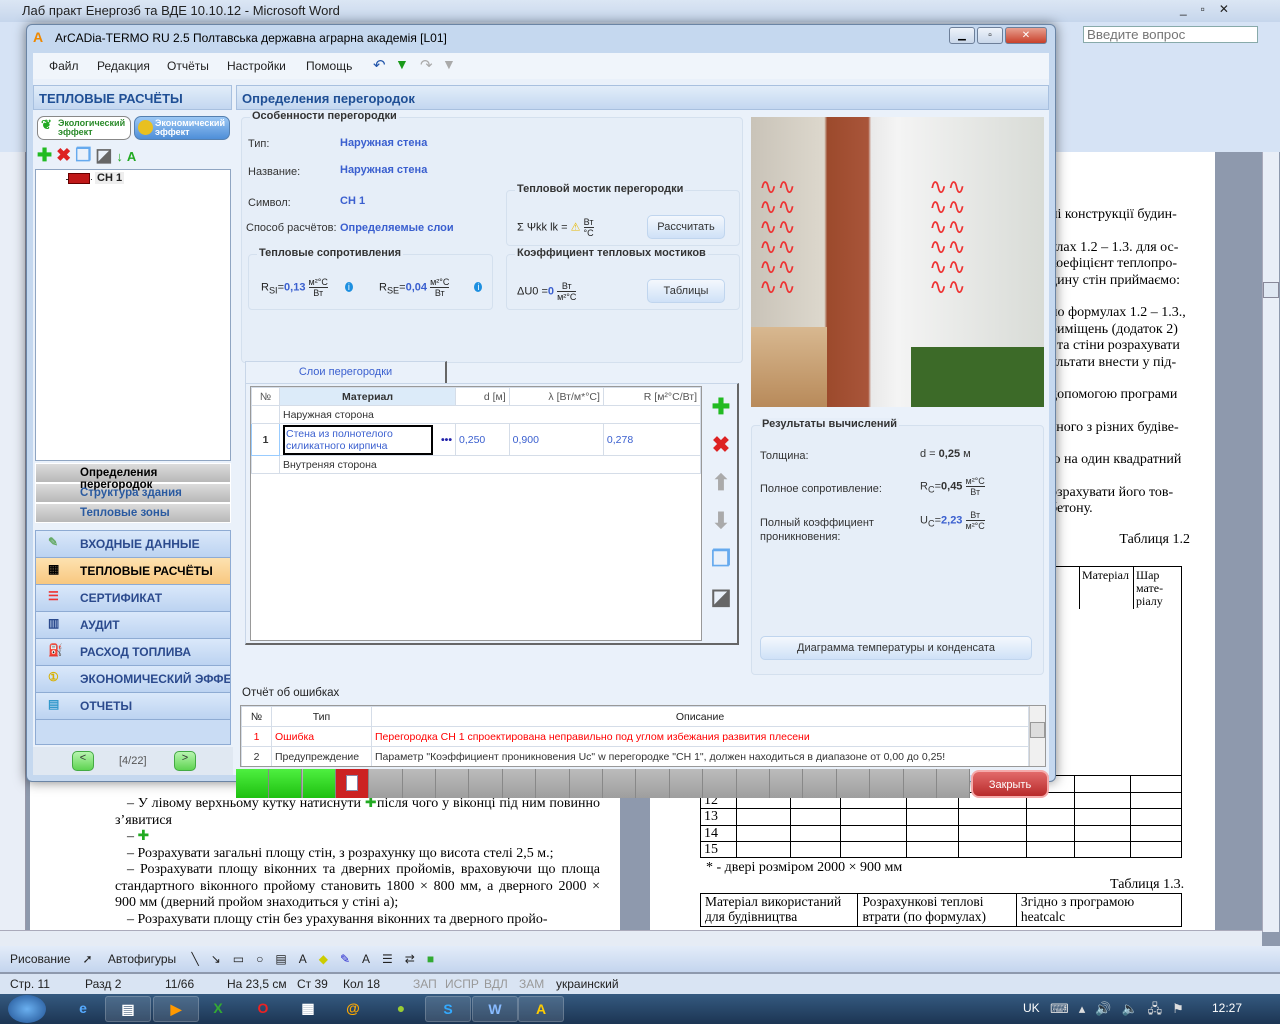 The image size is (1280, 1024). Describe the element at coordinates (556, 396) in the screenshot. I see `col-lambda: λ [Вт/м*°С]` at that location.